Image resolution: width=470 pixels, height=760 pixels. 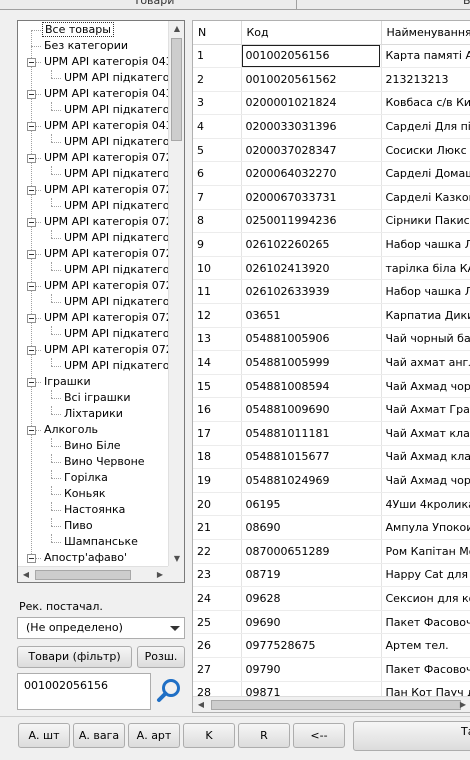 What do you see at coordinates (311, 409) in the screenshot?
I see `cell-code: 054881009690` at bounding box center [311, 409].